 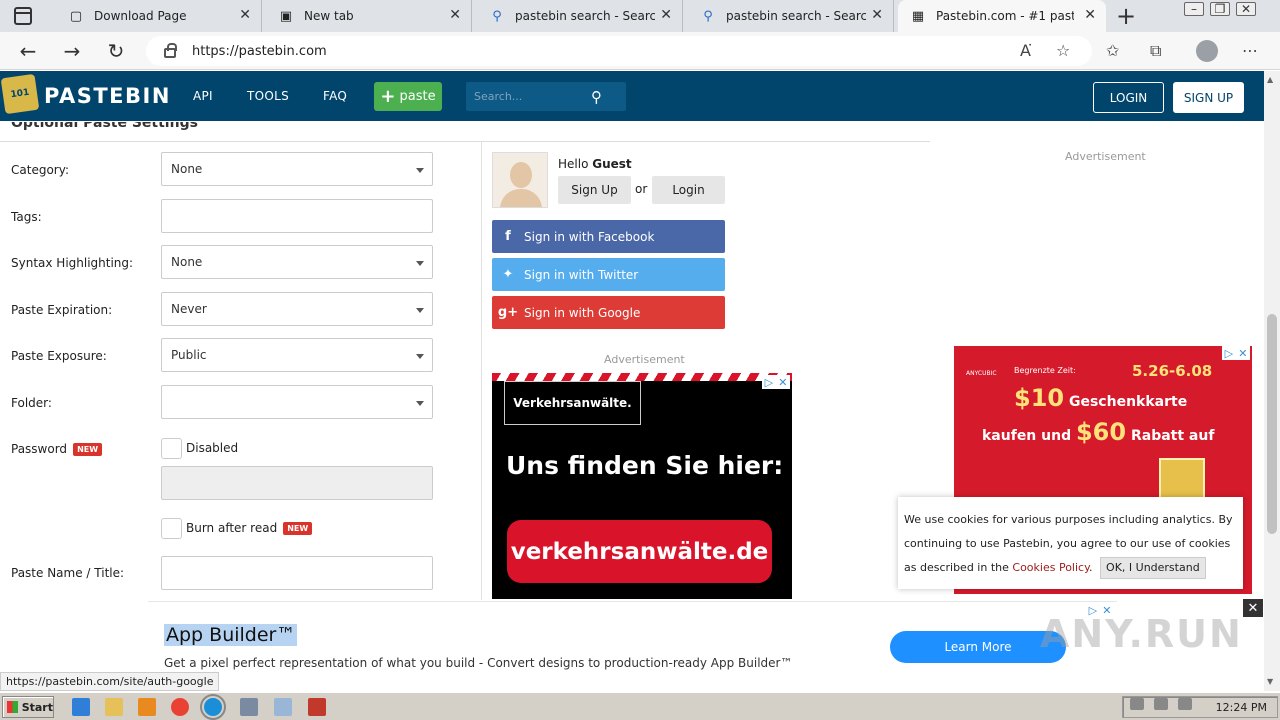 I want to click on search-icon: ⚲, so click(x=596, y=97).